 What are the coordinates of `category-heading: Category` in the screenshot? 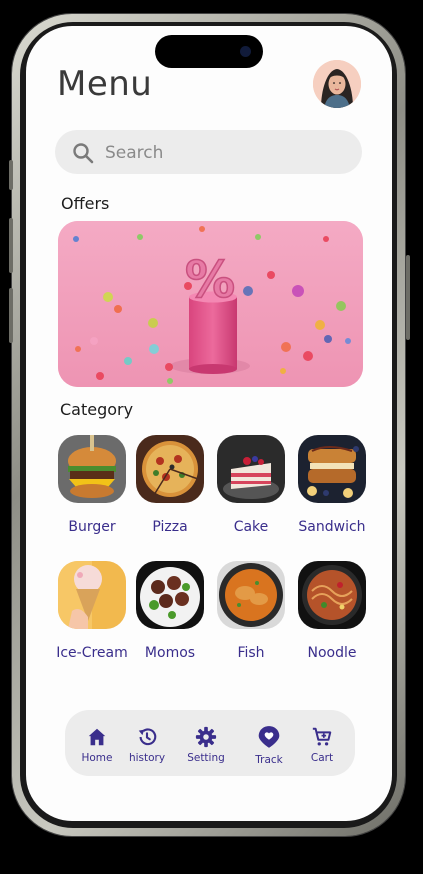 It's located at (97, 409).